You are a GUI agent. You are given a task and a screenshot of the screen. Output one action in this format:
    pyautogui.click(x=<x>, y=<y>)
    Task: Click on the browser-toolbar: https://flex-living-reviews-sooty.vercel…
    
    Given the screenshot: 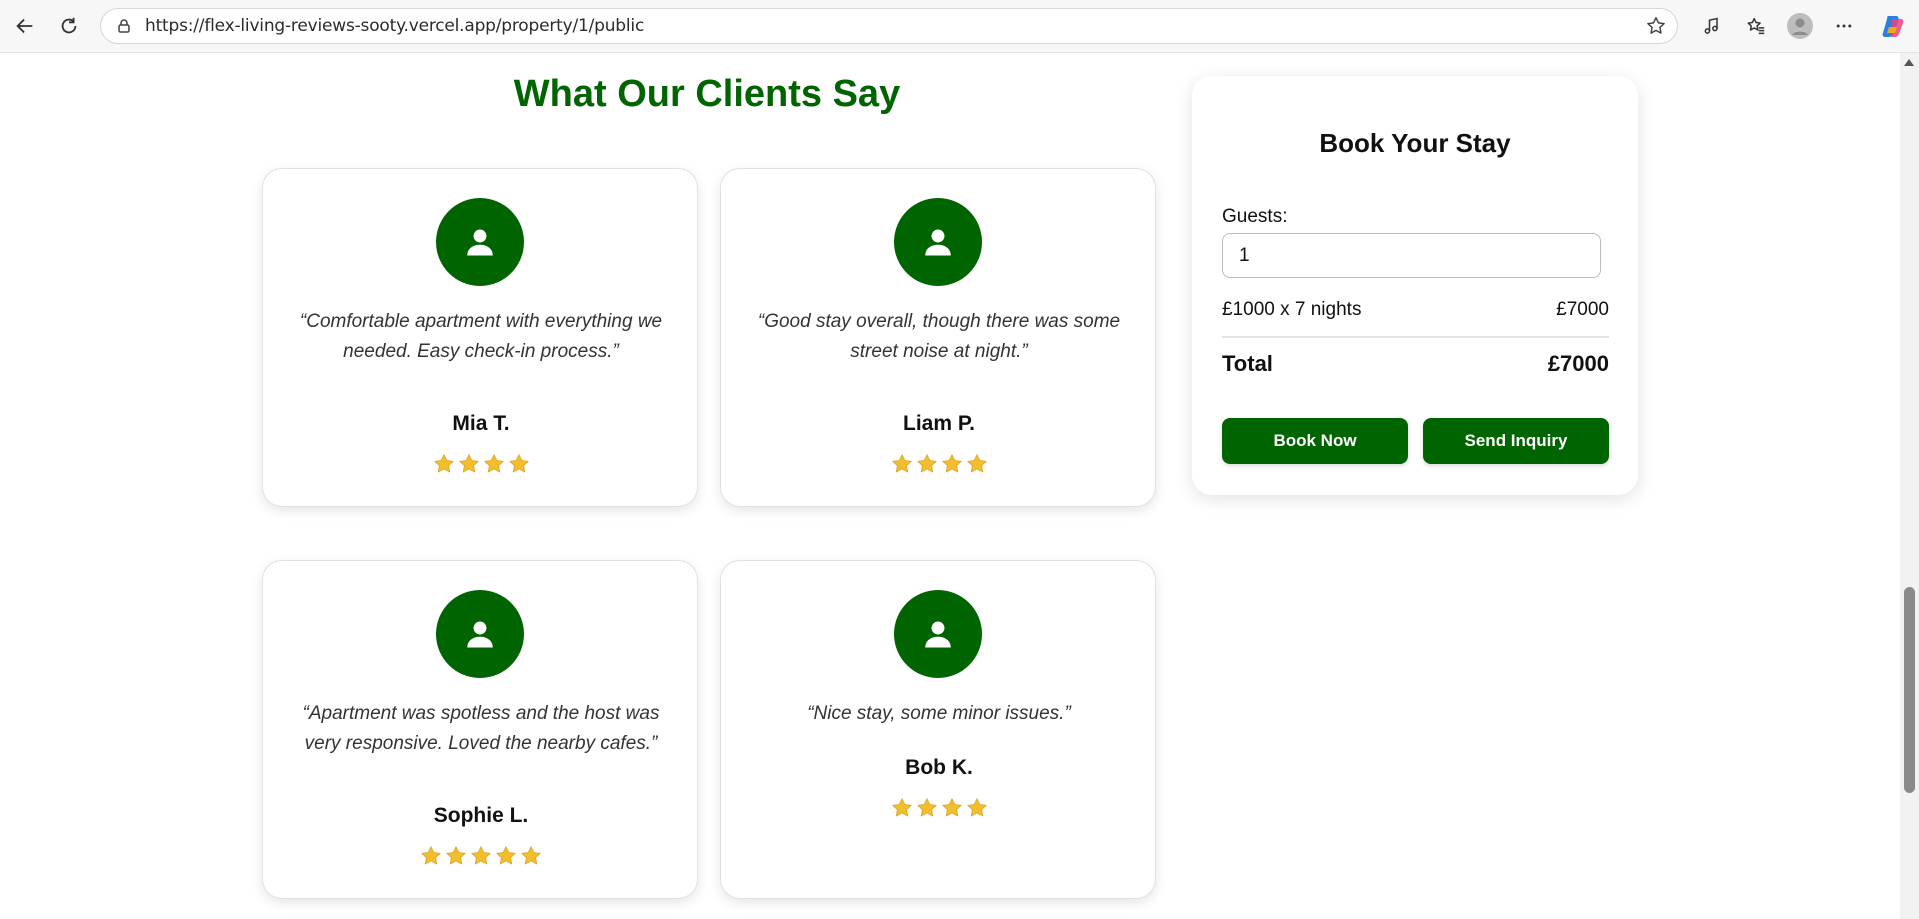 What is the action you would take?
    pyautogui.click(x=959, y=26)
    